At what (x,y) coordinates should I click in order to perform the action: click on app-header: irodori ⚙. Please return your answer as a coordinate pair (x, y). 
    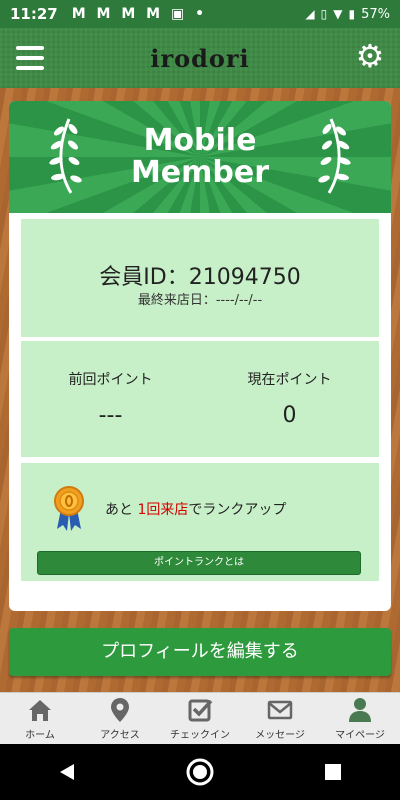
    Looking at the image, I should click on (200, 58).